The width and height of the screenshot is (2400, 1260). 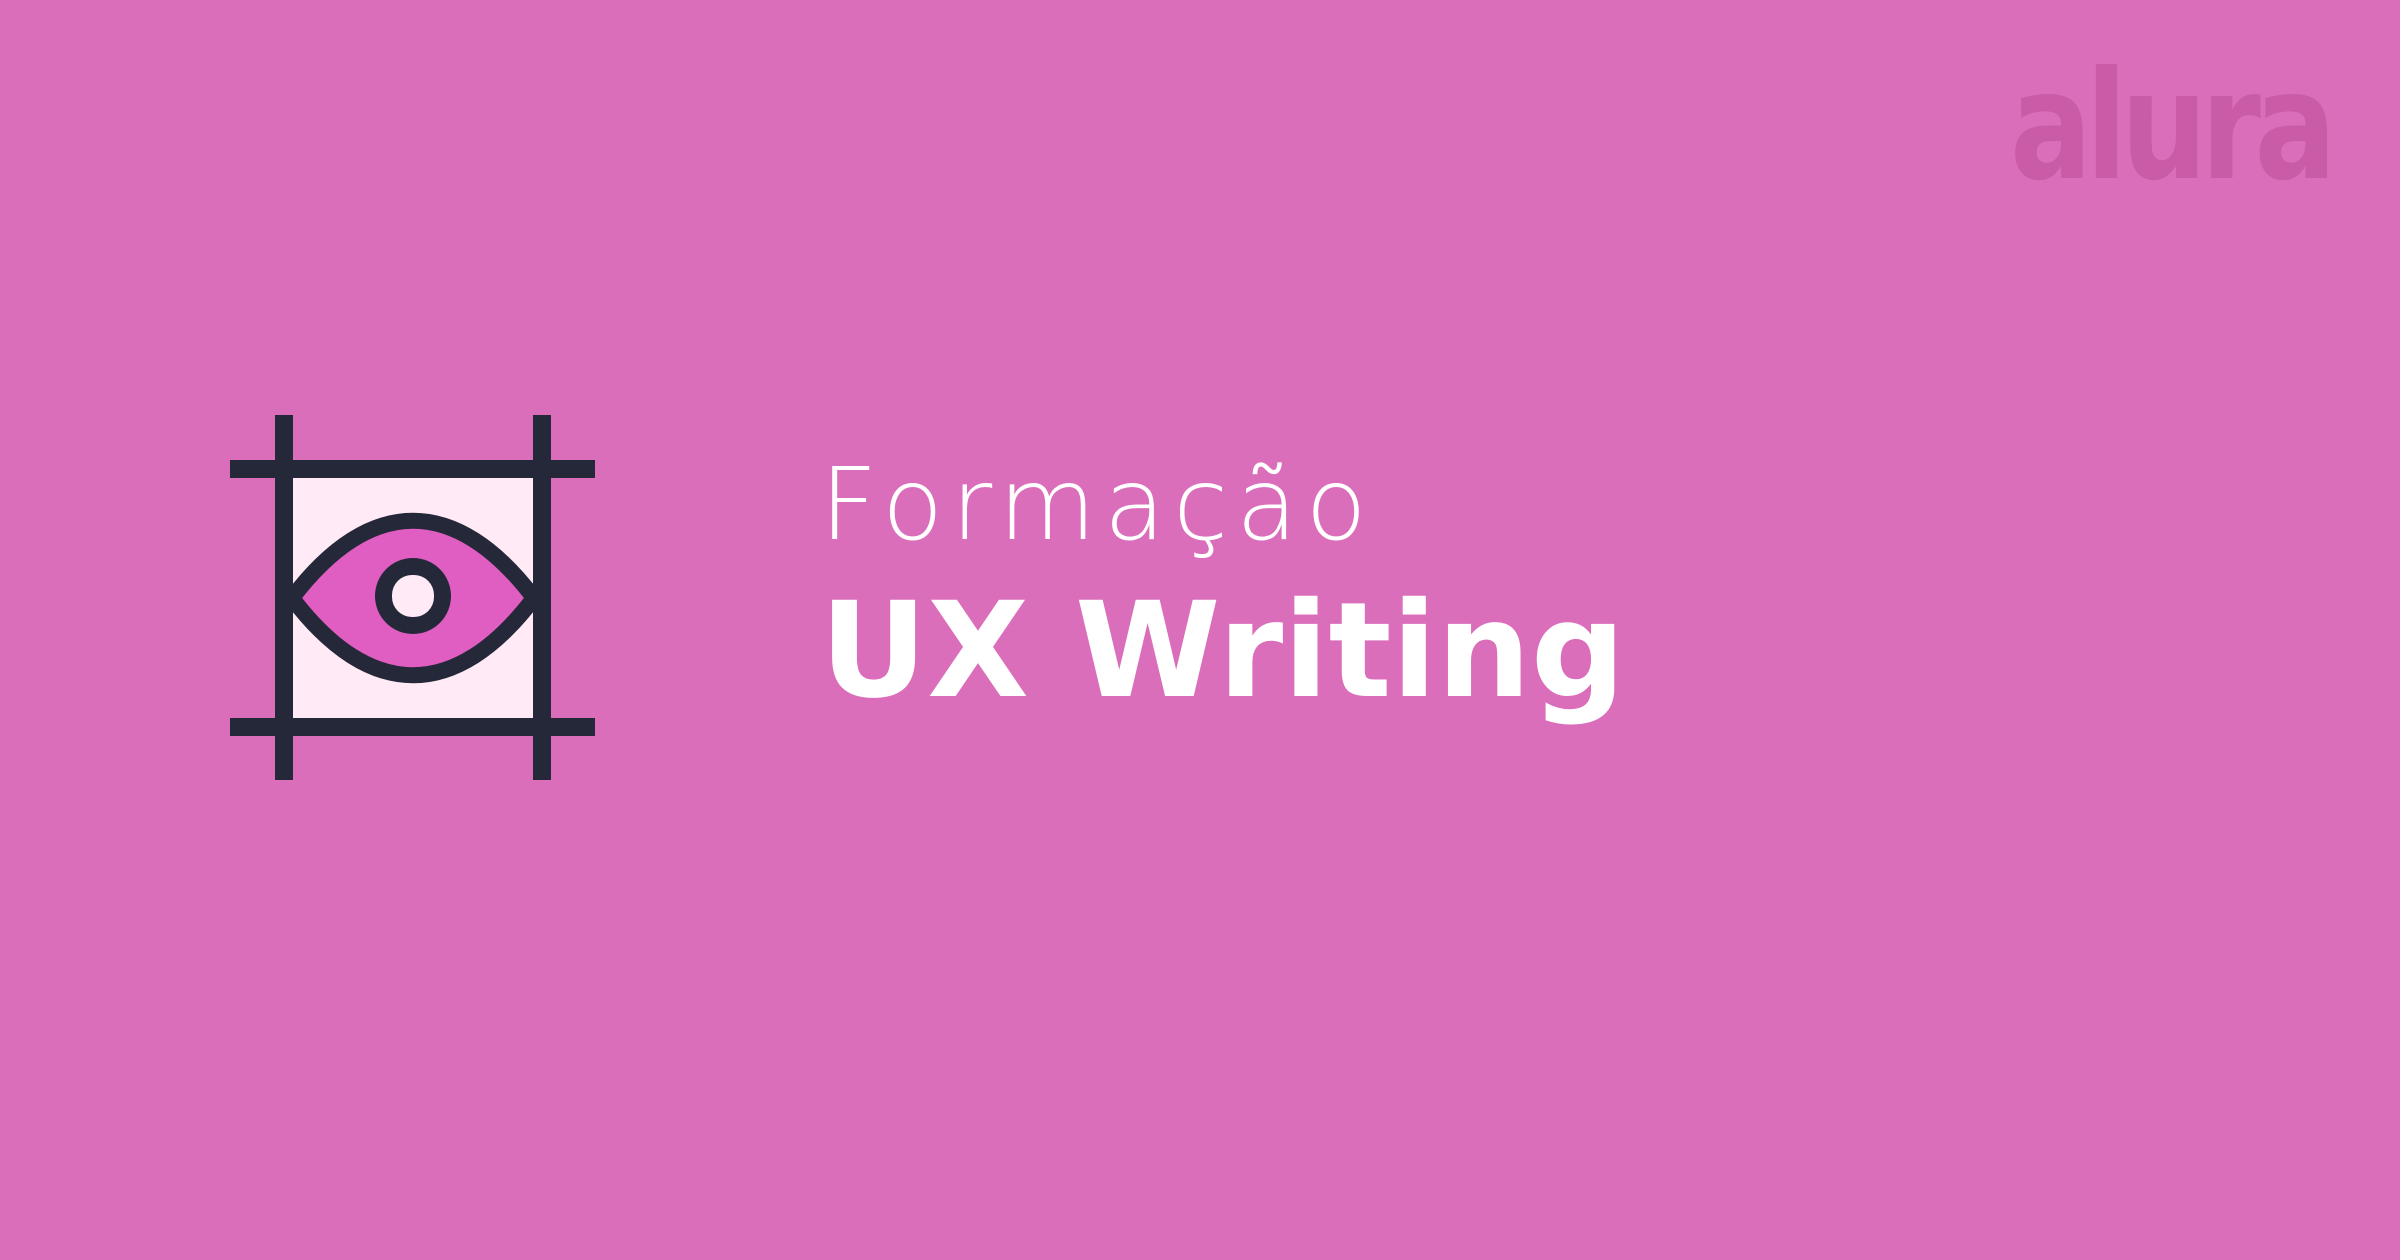 I want to click on svg-text: alura, so click(x=2170, y=114).